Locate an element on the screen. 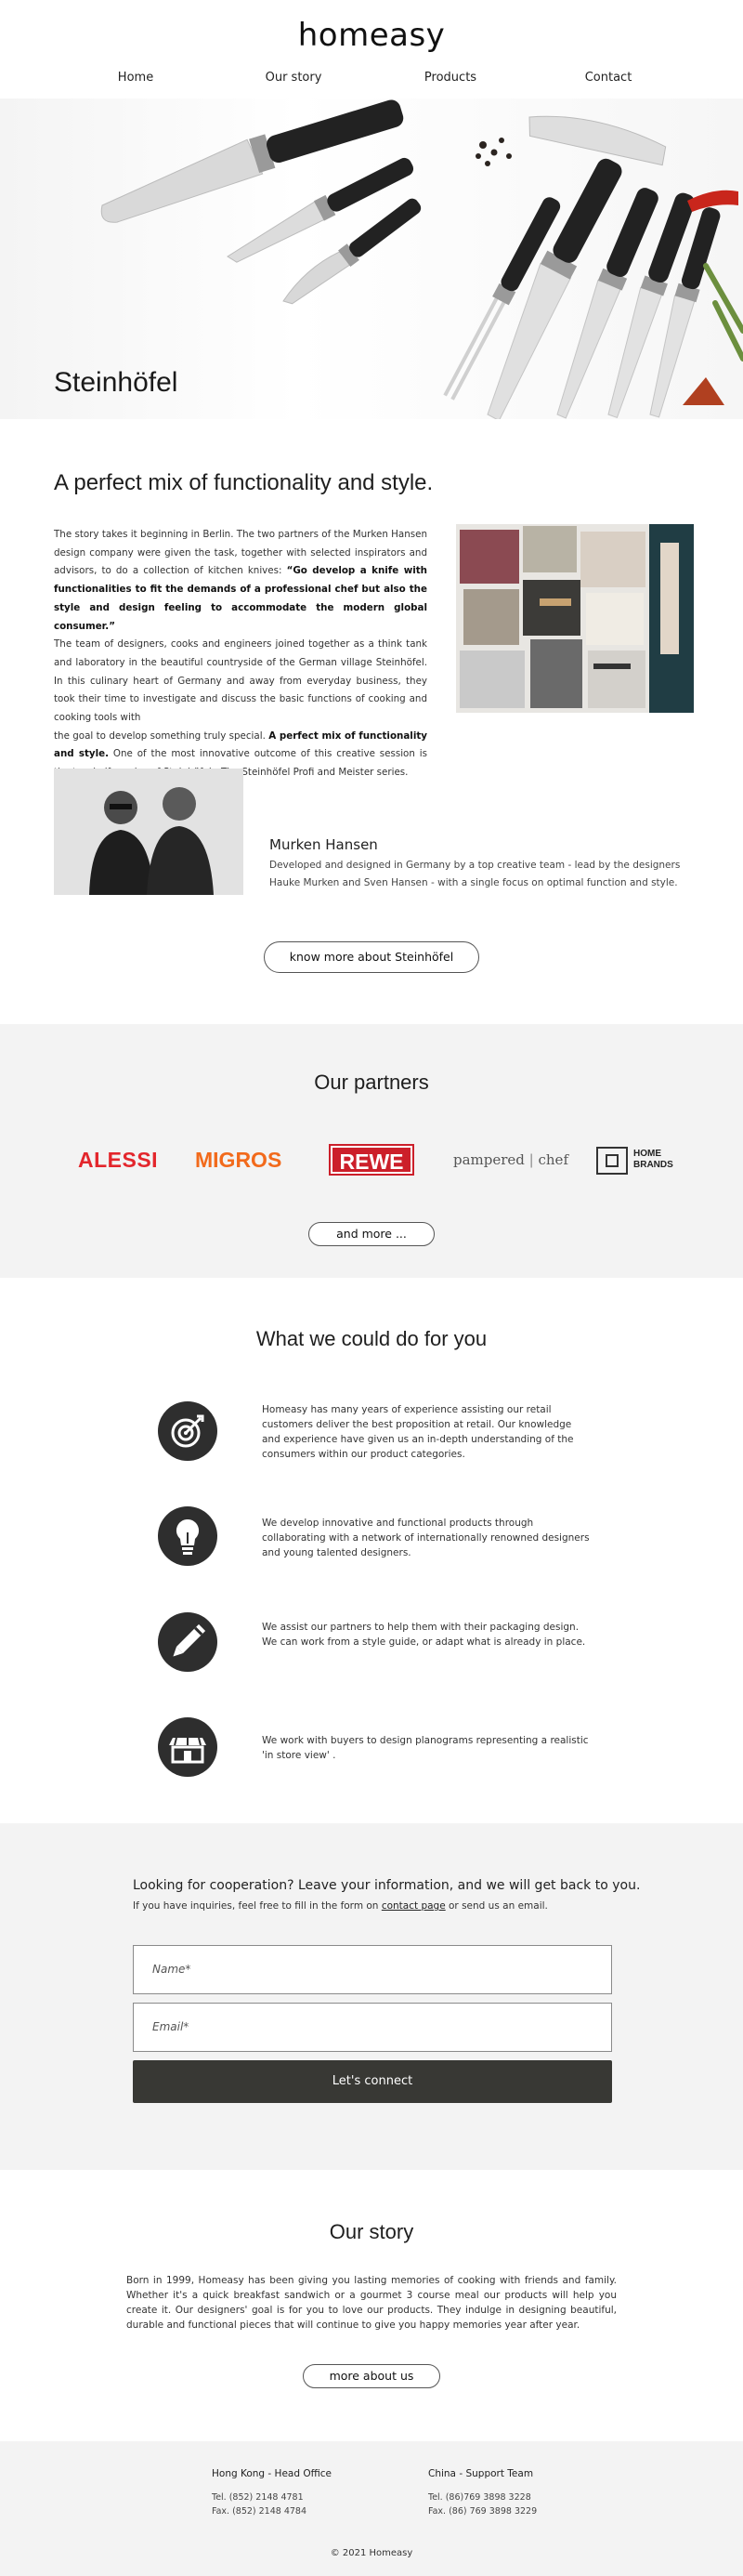  pencil-icon is located at coordinates (187, 1642).